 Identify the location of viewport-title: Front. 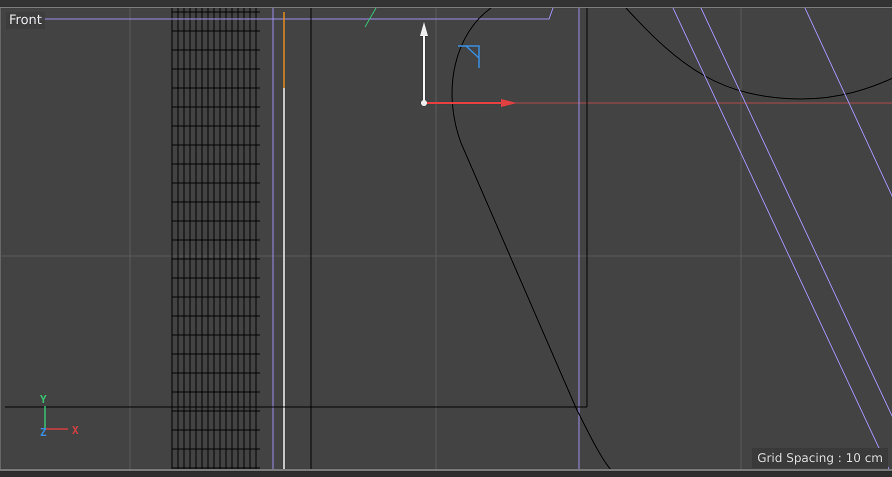
(25, 20).